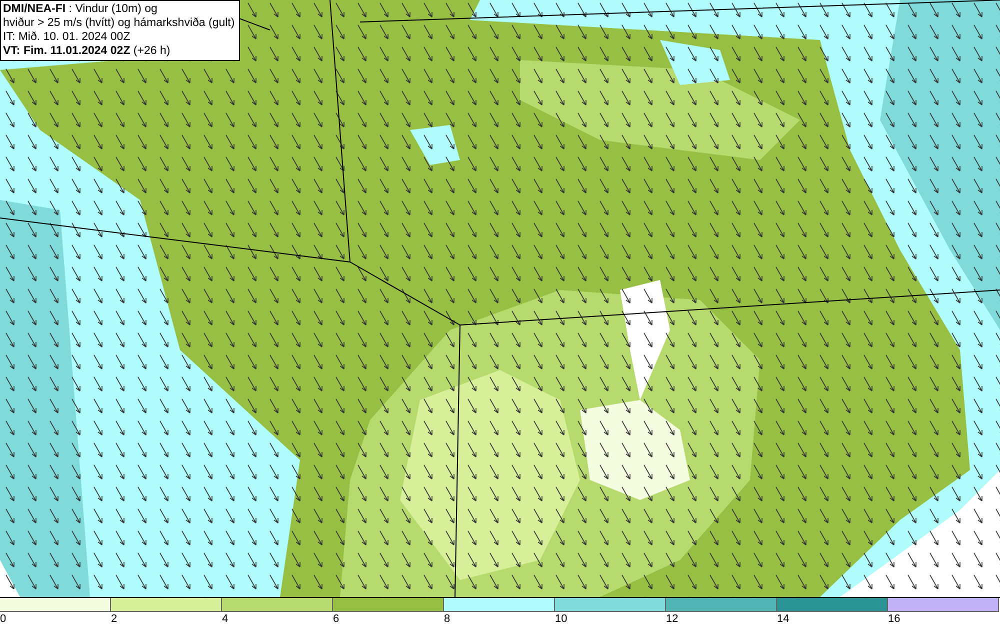 This screenshot has width=1000, height=626. I want to click on info-text: VT: Fim. 11.01.2024 02Z (+26 h), so click(87, 51).